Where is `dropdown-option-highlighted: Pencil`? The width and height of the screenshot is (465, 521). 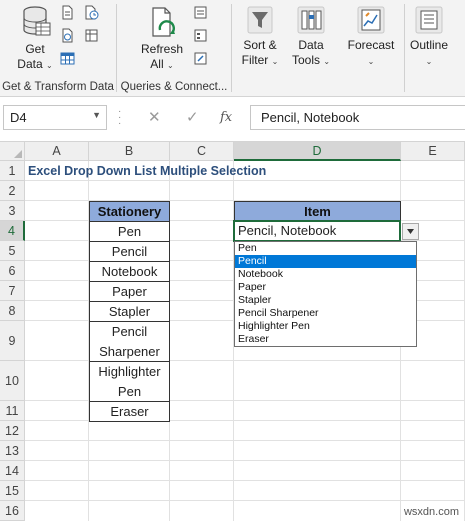 dropdown-option-highlighted: Pencil is located at coordinates (325, 261).